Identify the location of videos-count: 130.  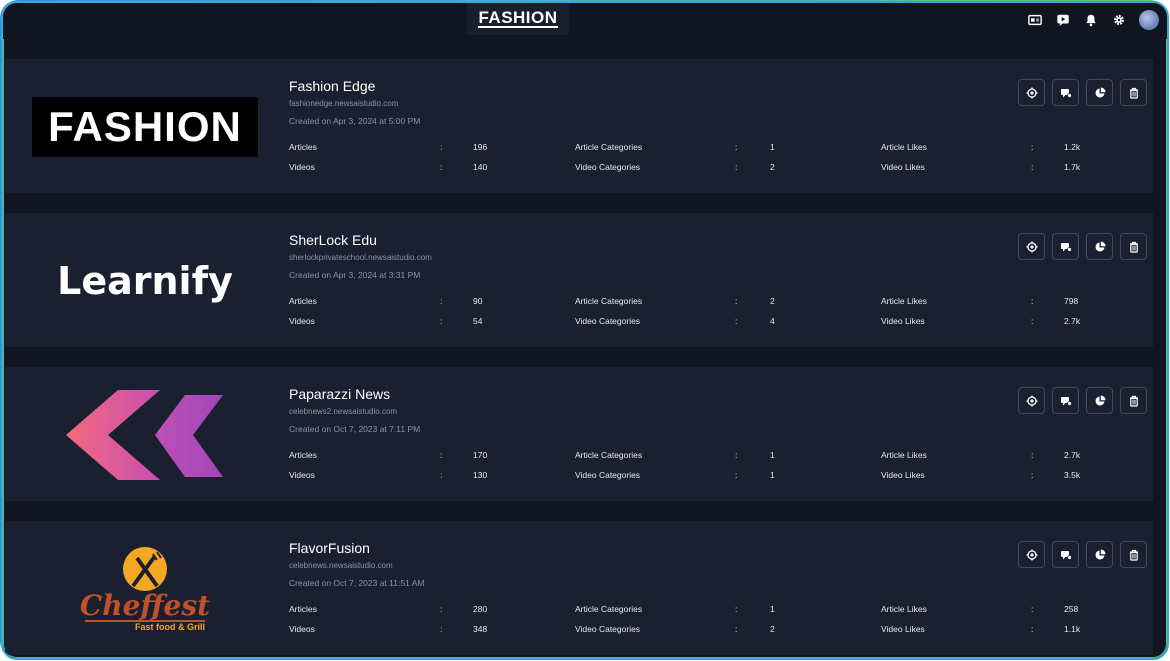
(480, 475).